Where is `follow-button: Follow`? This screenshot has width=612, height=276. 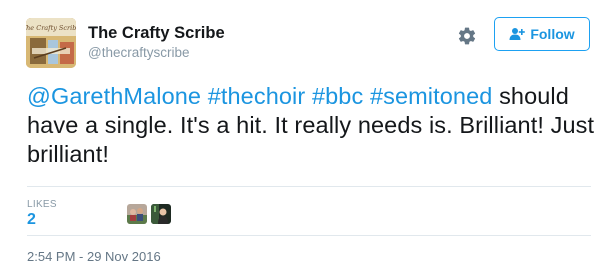
follow-button: Follow is located at coordinates (542, 34).